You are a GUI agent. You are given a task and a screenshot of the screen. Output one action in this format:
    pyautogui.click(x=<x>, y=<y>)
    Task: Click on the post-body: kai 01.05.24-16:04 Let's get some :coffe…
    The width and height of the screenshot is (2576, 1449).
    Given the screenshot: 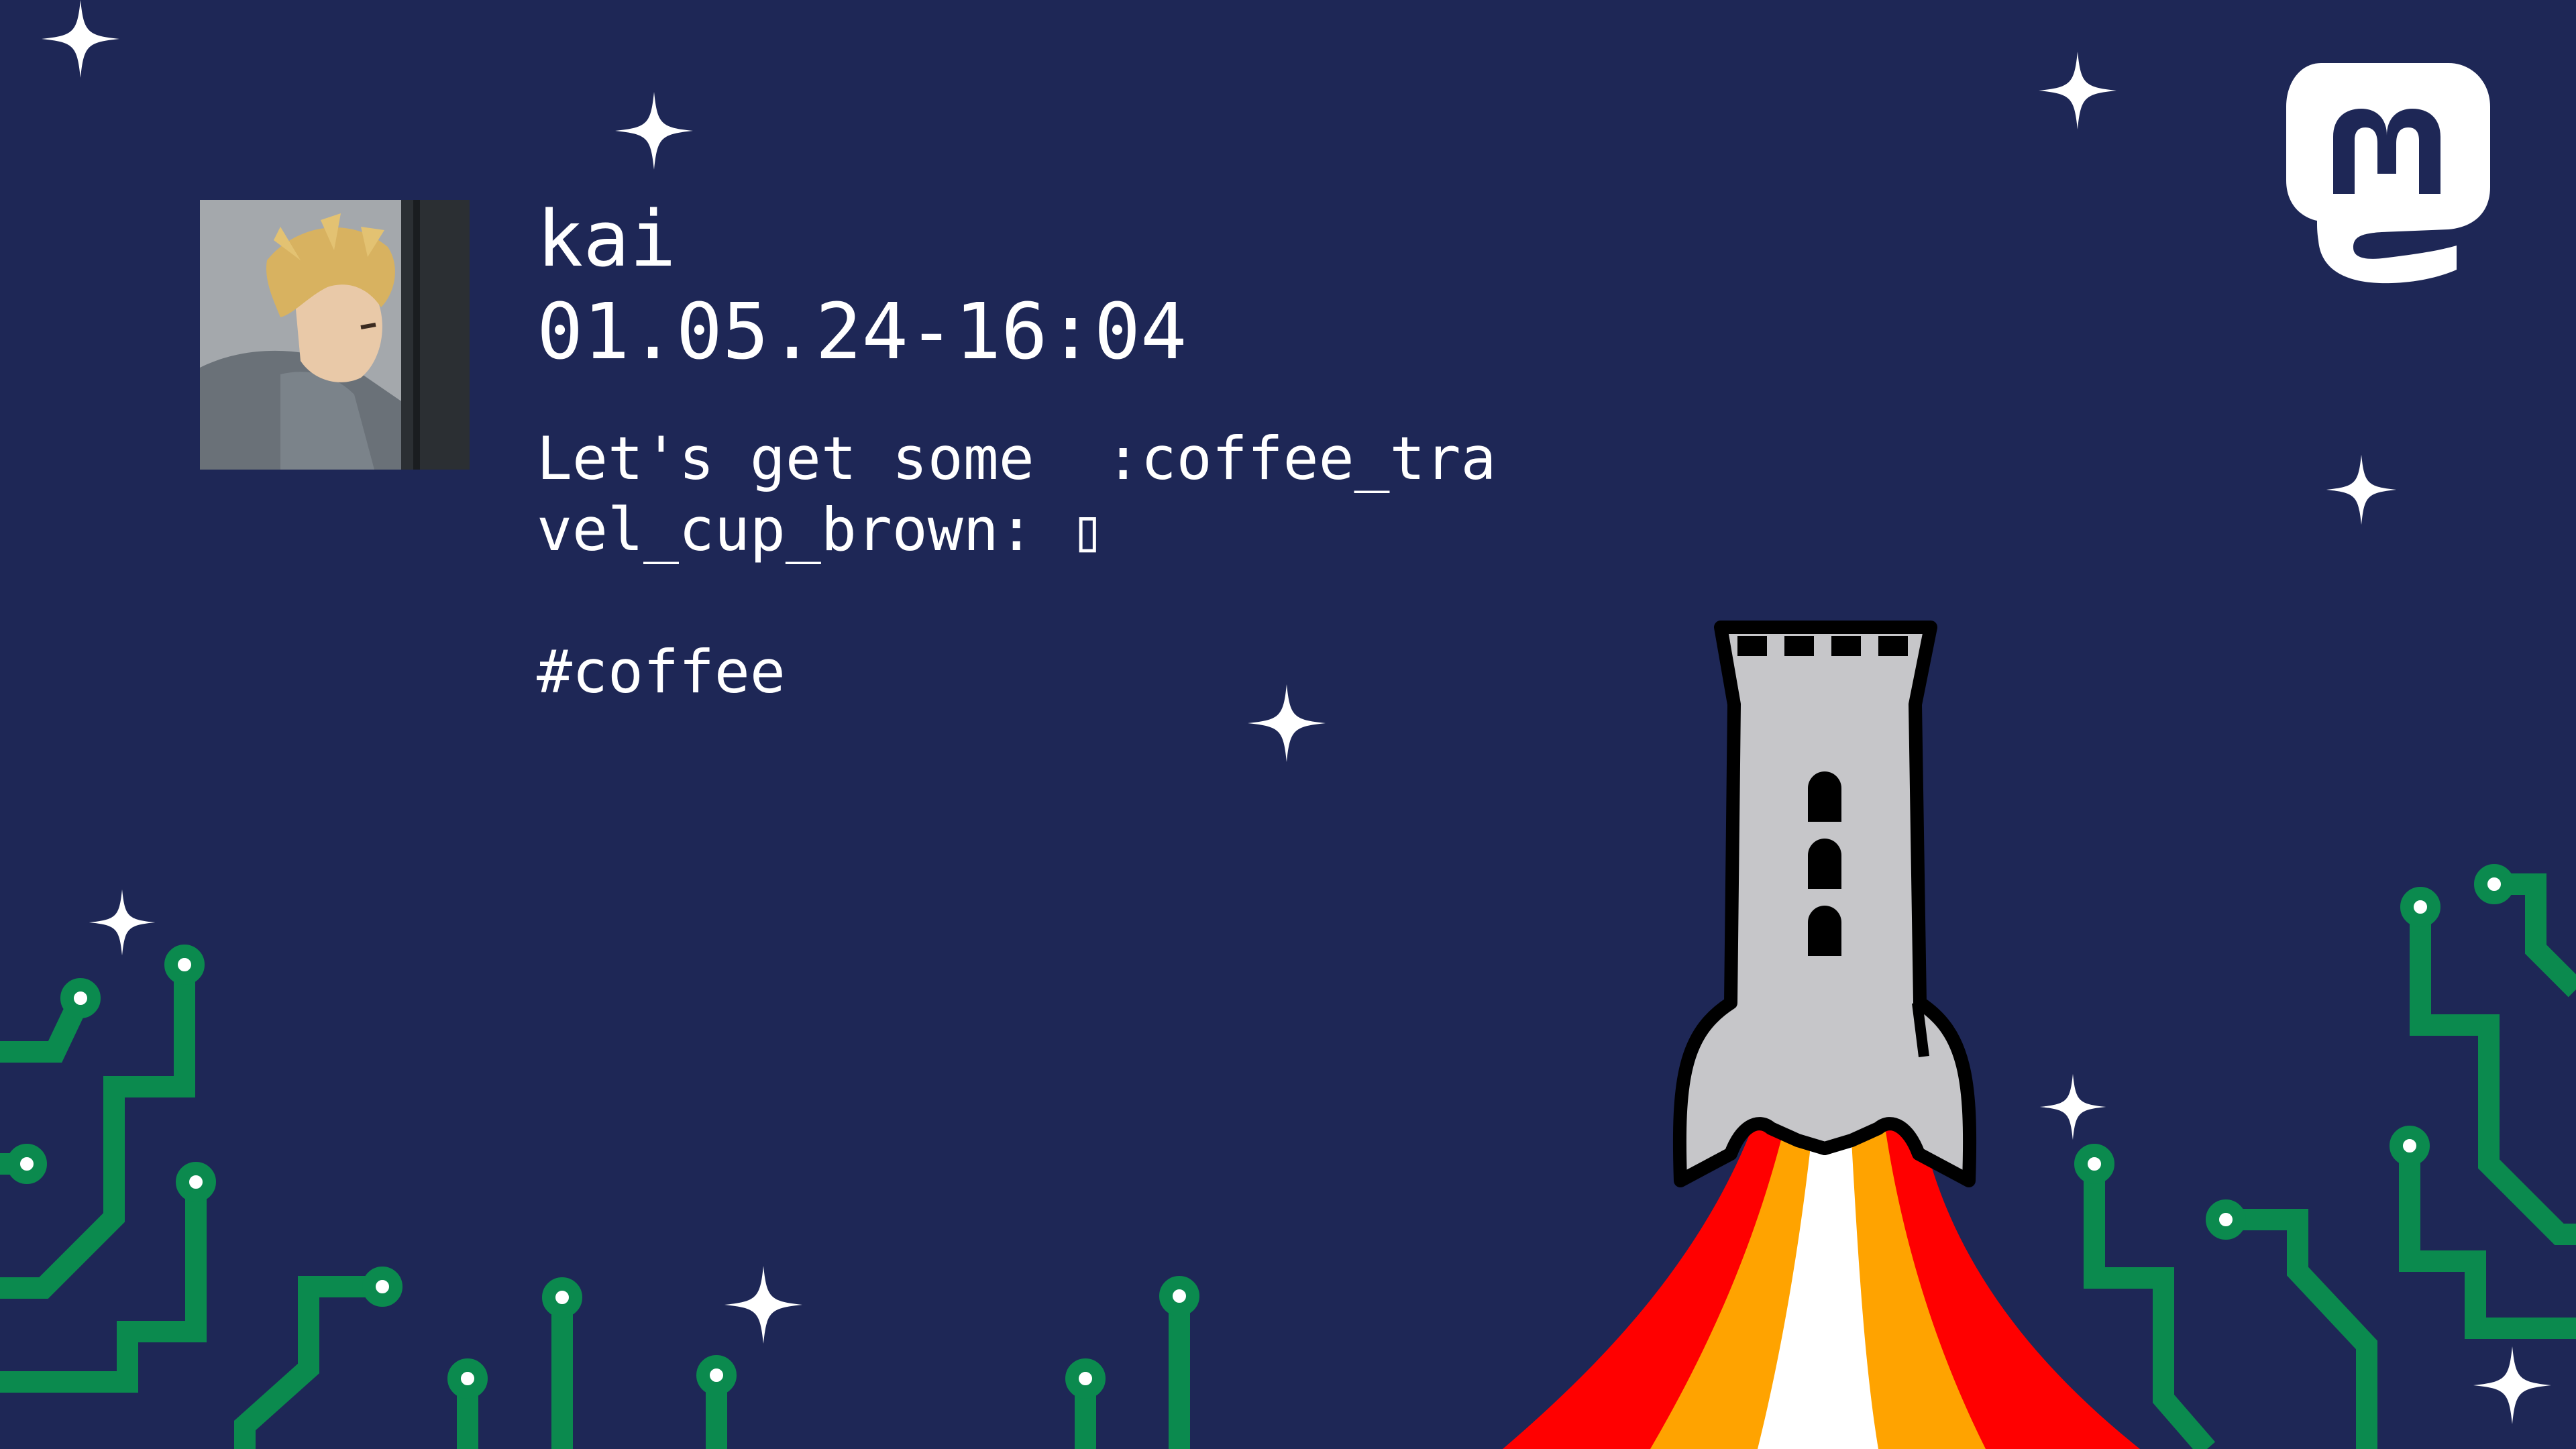 What is the action you would take?
    pyautogui.click(x=1040, y=451)
    